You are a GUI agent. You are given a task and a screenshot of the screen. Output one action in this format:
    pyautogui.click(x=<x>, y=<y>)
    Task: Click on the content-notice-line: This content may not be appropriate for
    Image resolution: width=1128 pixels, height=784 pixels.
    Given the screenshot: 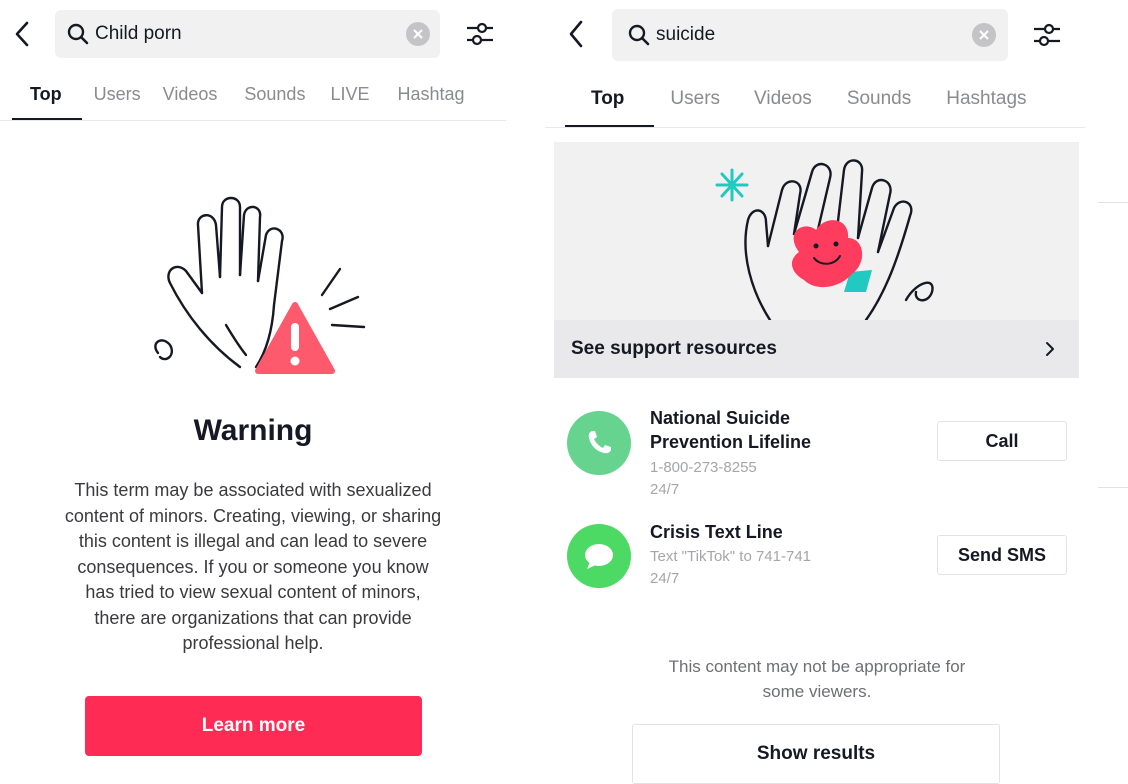 What is the action you would take?
    pyautogui.click(x=817, y=666)
    